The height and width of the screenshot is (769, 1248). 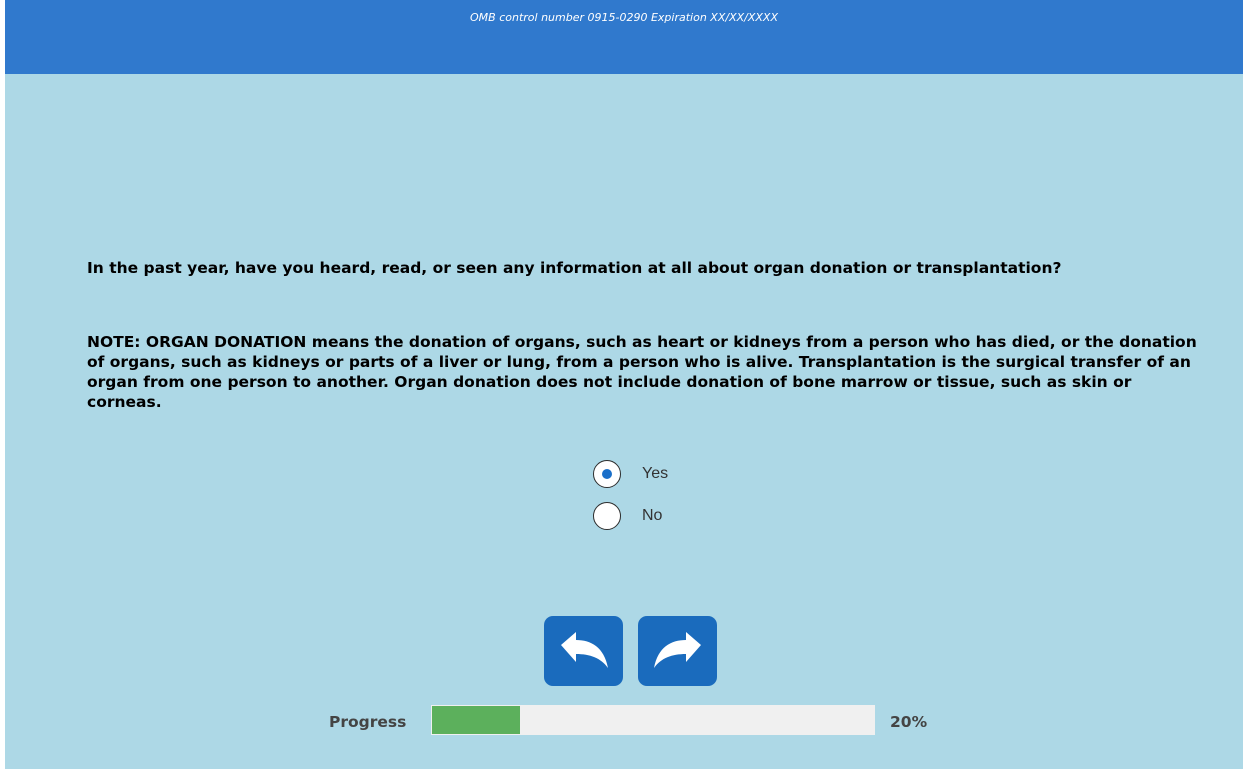 I want to click on progress-bar, so click(x=653, y=720).